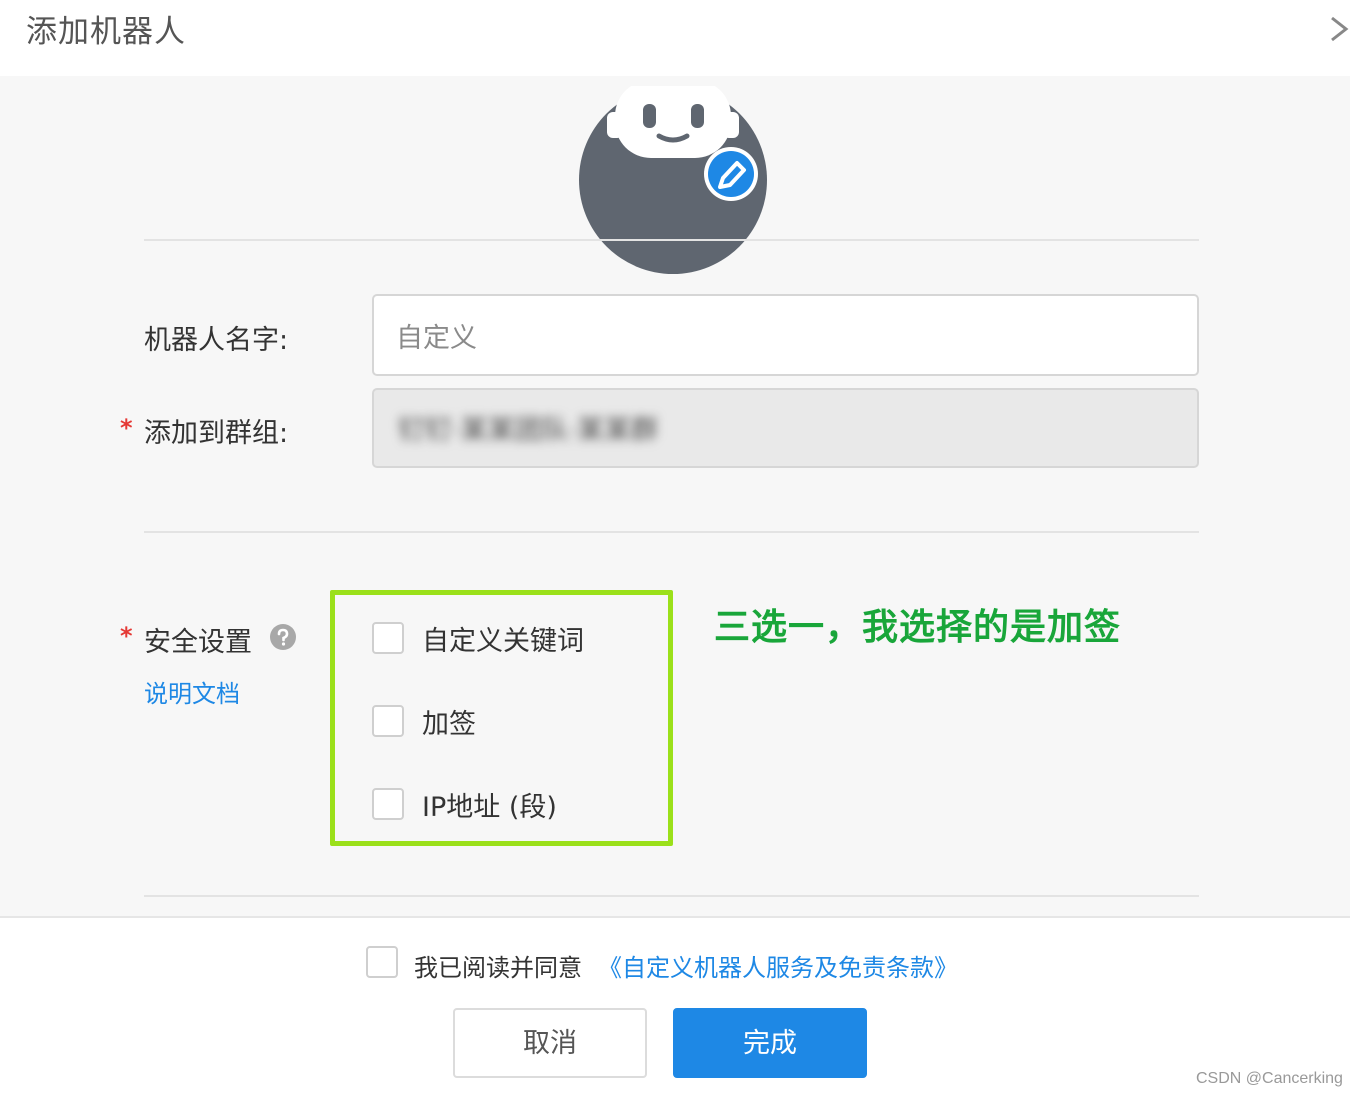  I want to click on dialog-title: 添加机器人, so click(106, 32).